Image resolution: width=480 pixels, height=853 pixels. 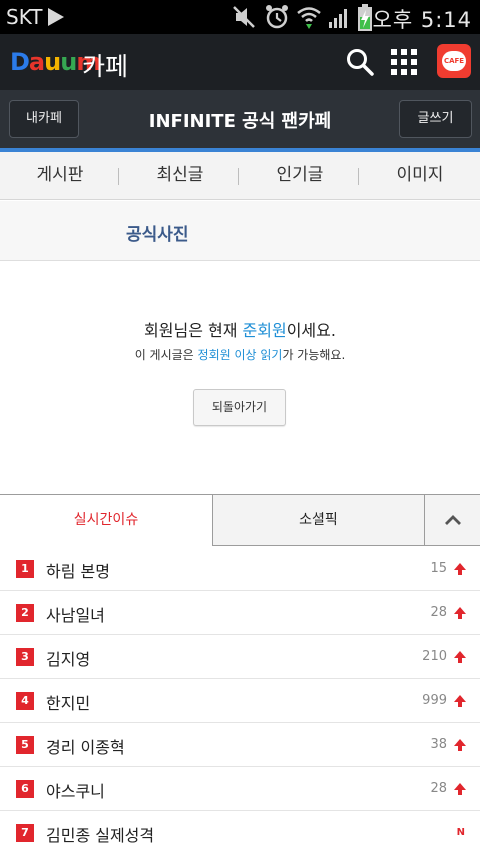 I want to click on list-item: 4 한지민 999, so click(x=240, y=701).